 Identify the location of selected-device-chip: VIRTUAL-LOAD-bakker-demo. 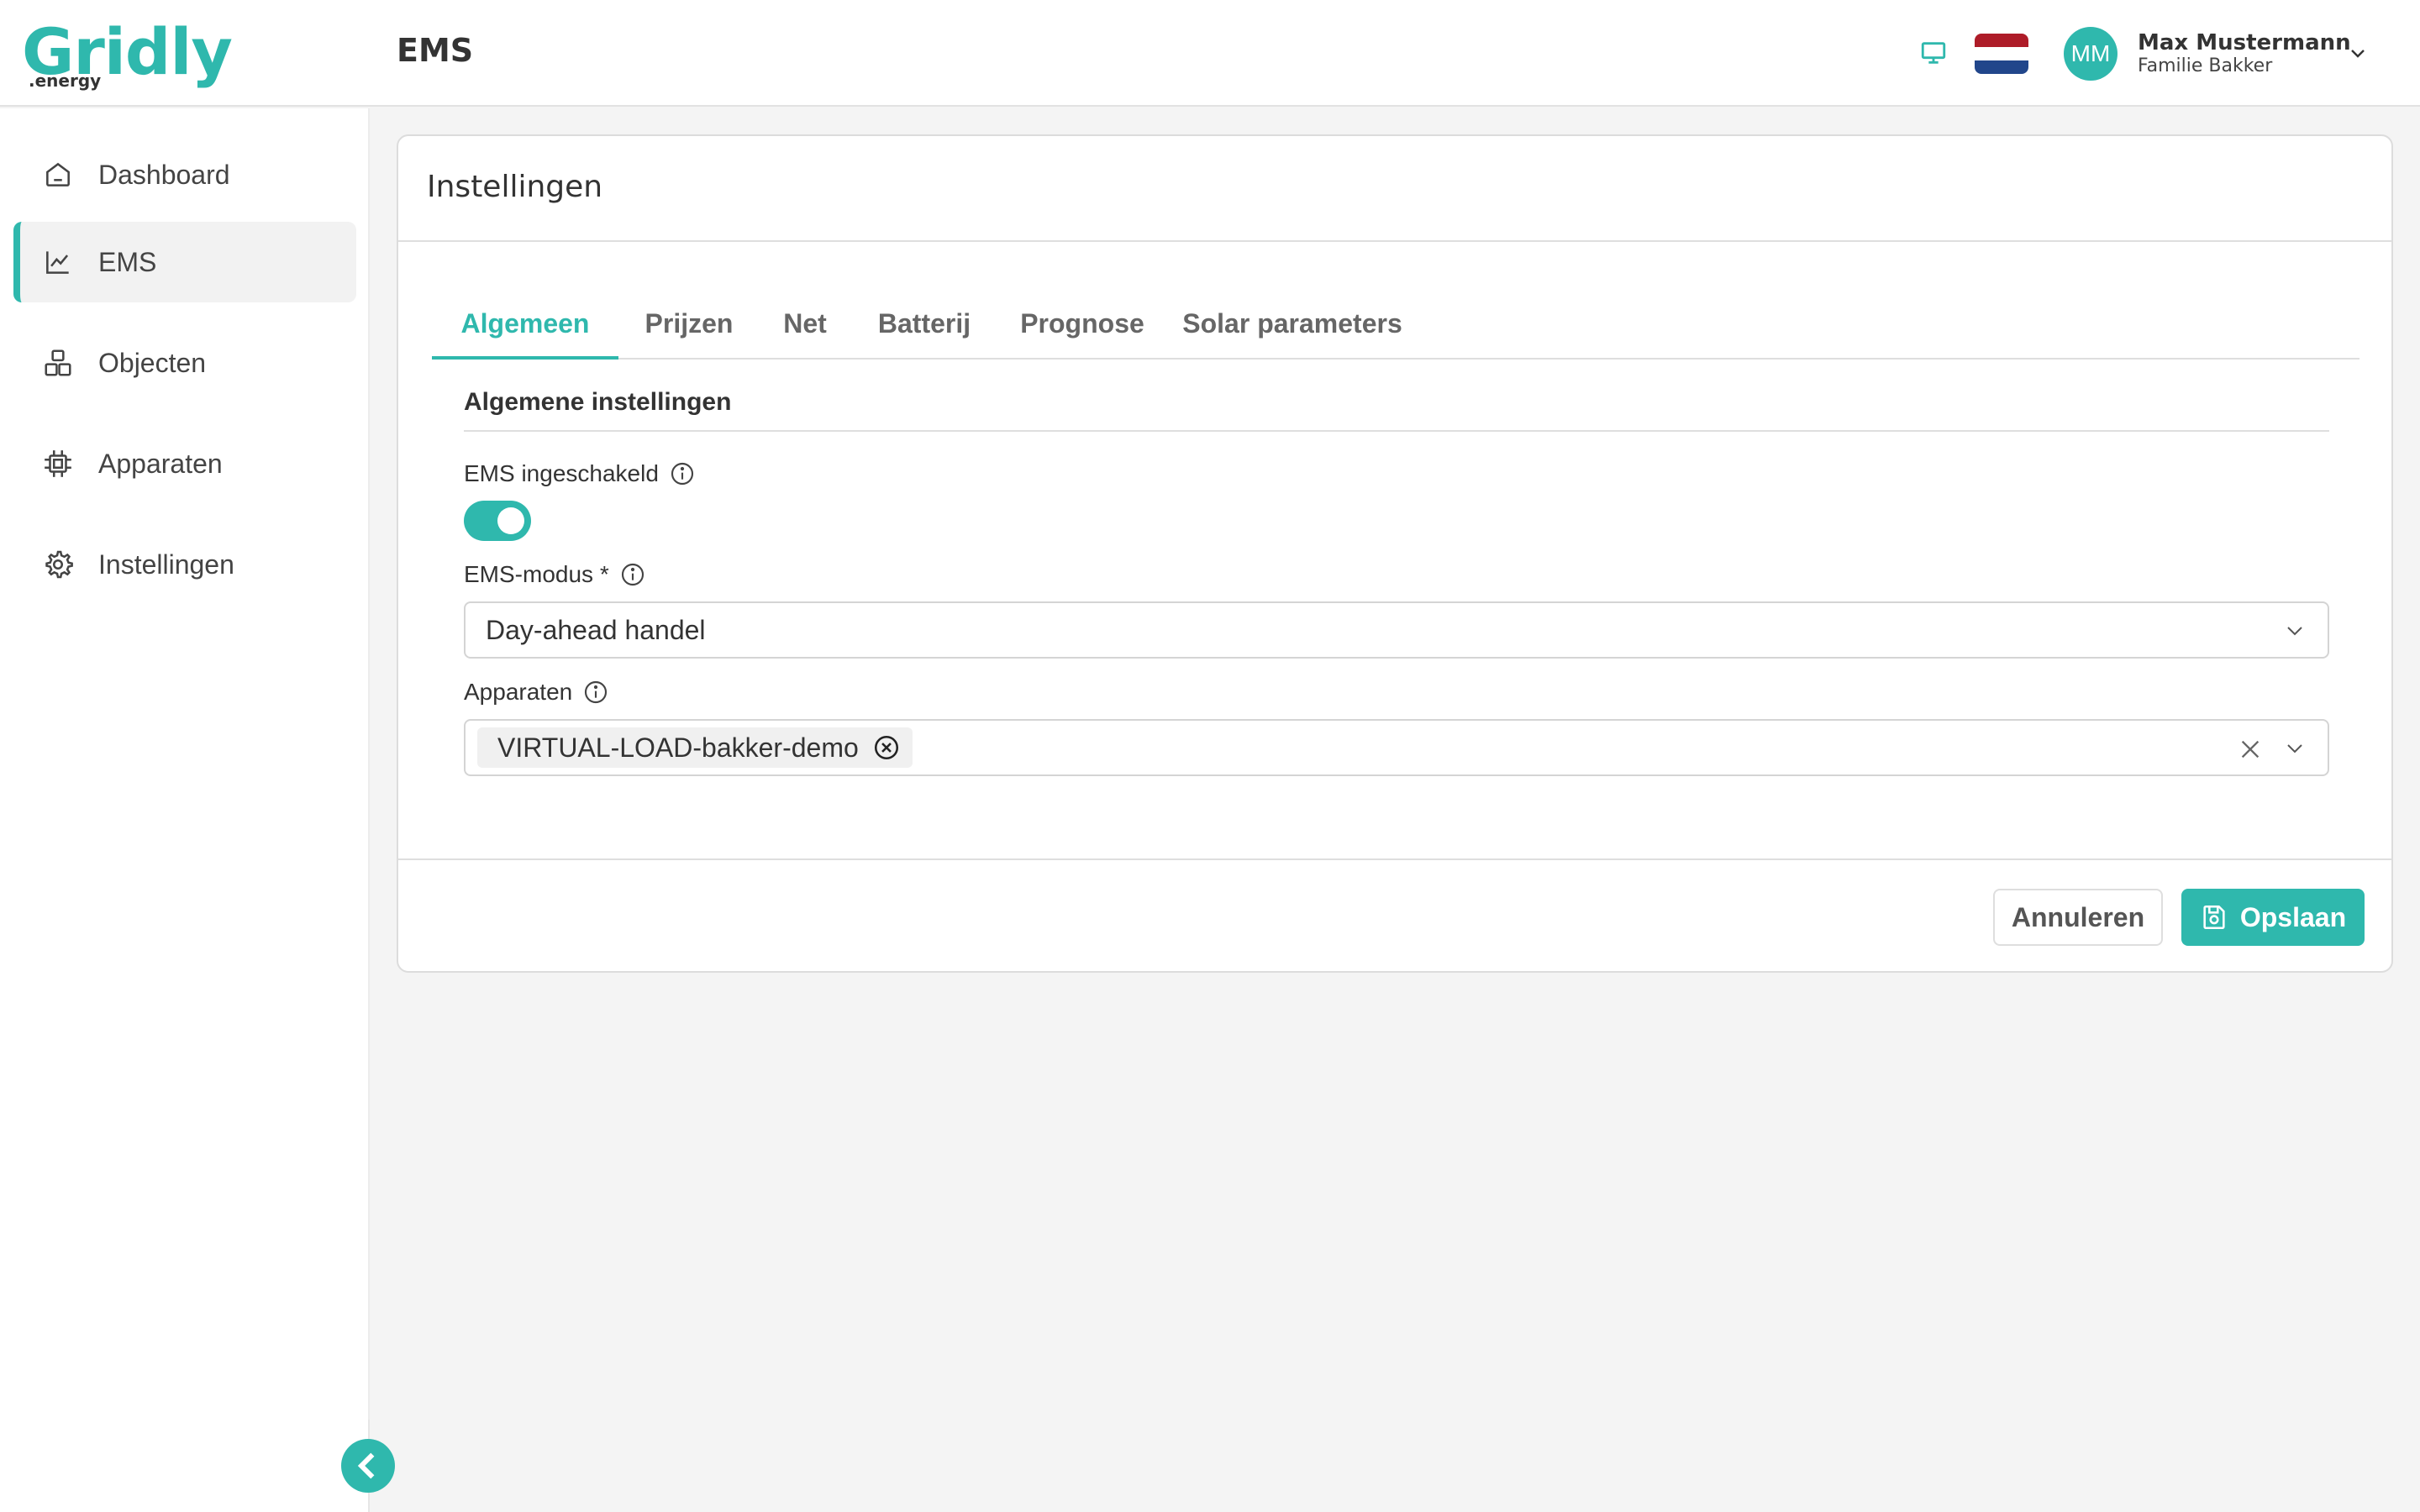
(695, 747).